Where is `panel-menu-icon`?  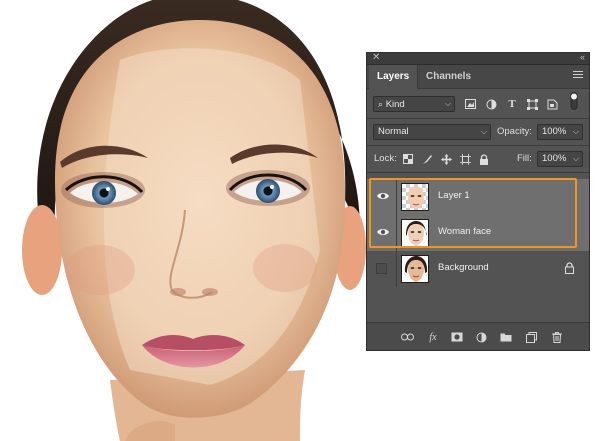 panel-menu-icon is located at coordinates (578, 75).